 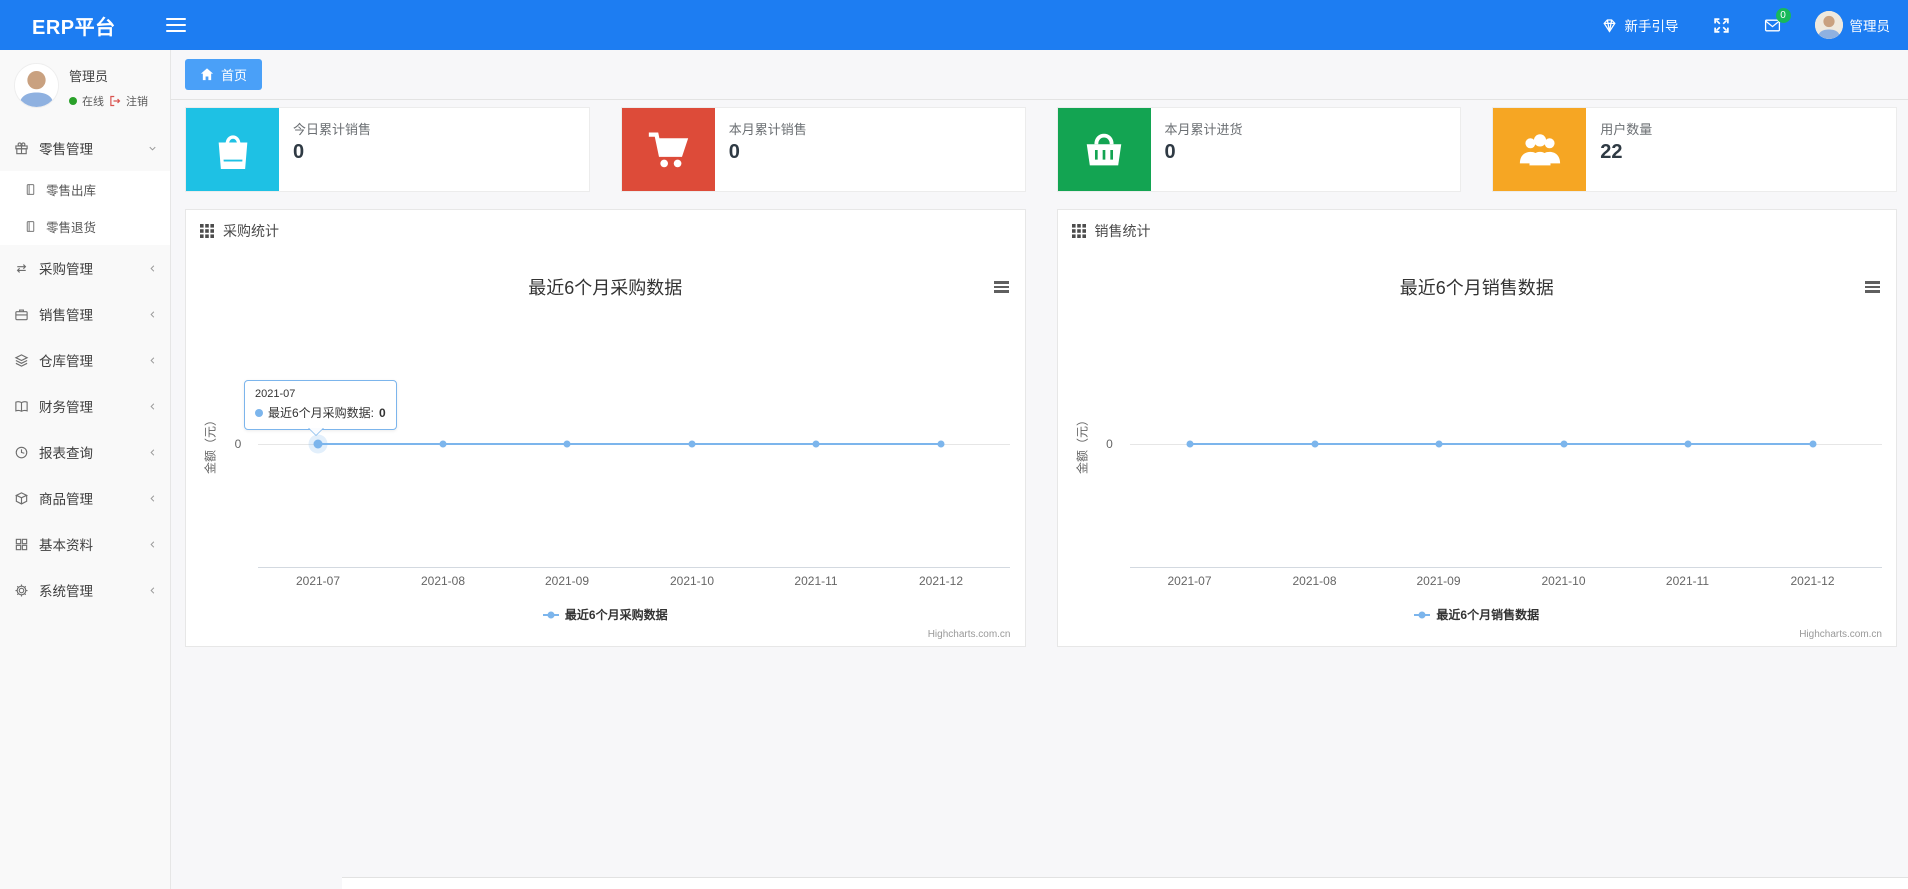 What do you see at coordinates (66, 361) in the screenshot?
I see `sidebar-item-label: 仓库管理` at bounding box center [66, 361].